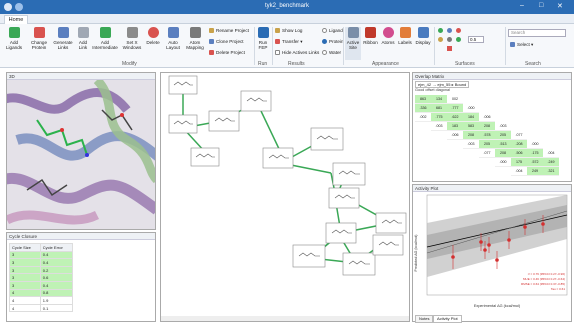  I want to click on surface-transparency-input: 0.5, so click(476, 39).